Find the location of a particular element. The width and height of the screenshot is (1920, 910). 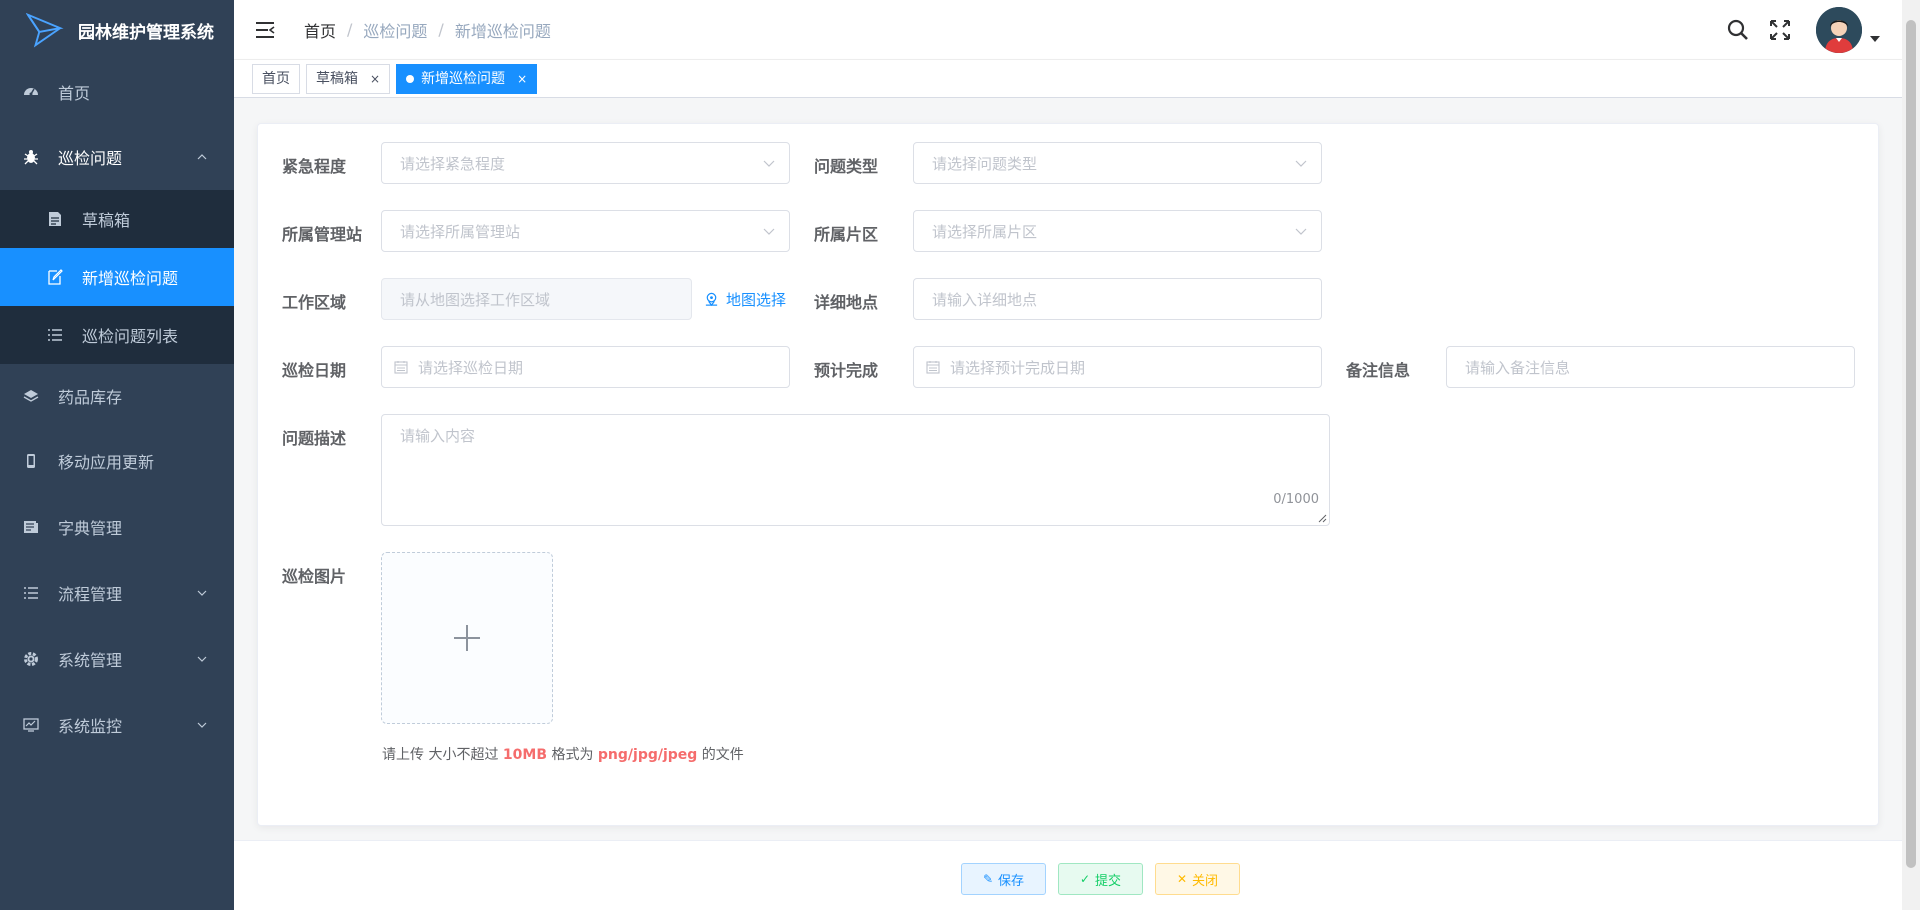

save-button: ✎ 保存 is located at coordinates (1003, 879).